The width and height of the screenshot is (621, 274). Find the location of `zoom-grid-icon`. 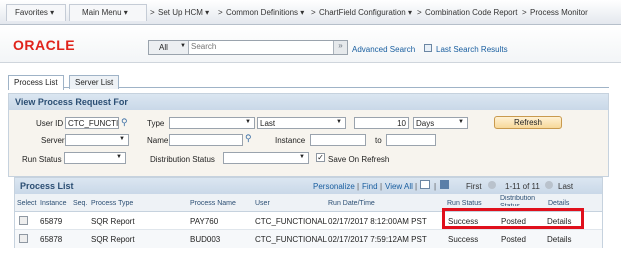

zoom-grid-icon is located at coordinates (425, 184).